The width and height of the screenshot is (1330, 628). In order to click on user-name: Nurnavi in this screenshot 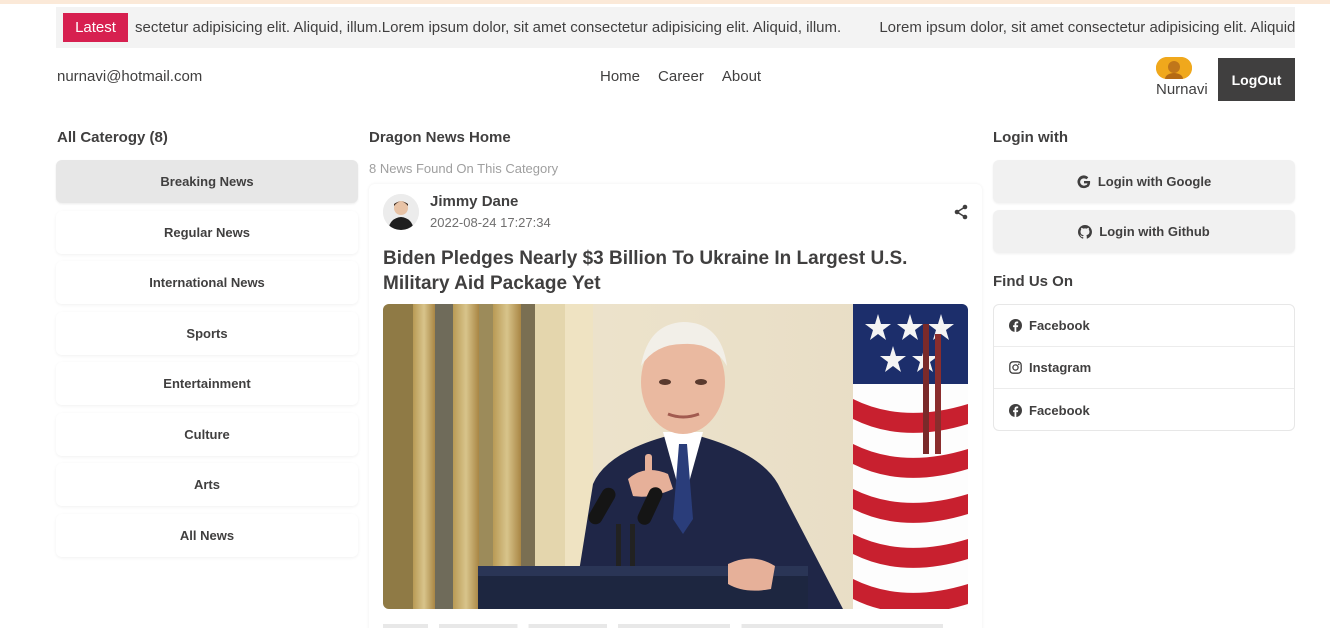, I will do `click(1182, 89)`.